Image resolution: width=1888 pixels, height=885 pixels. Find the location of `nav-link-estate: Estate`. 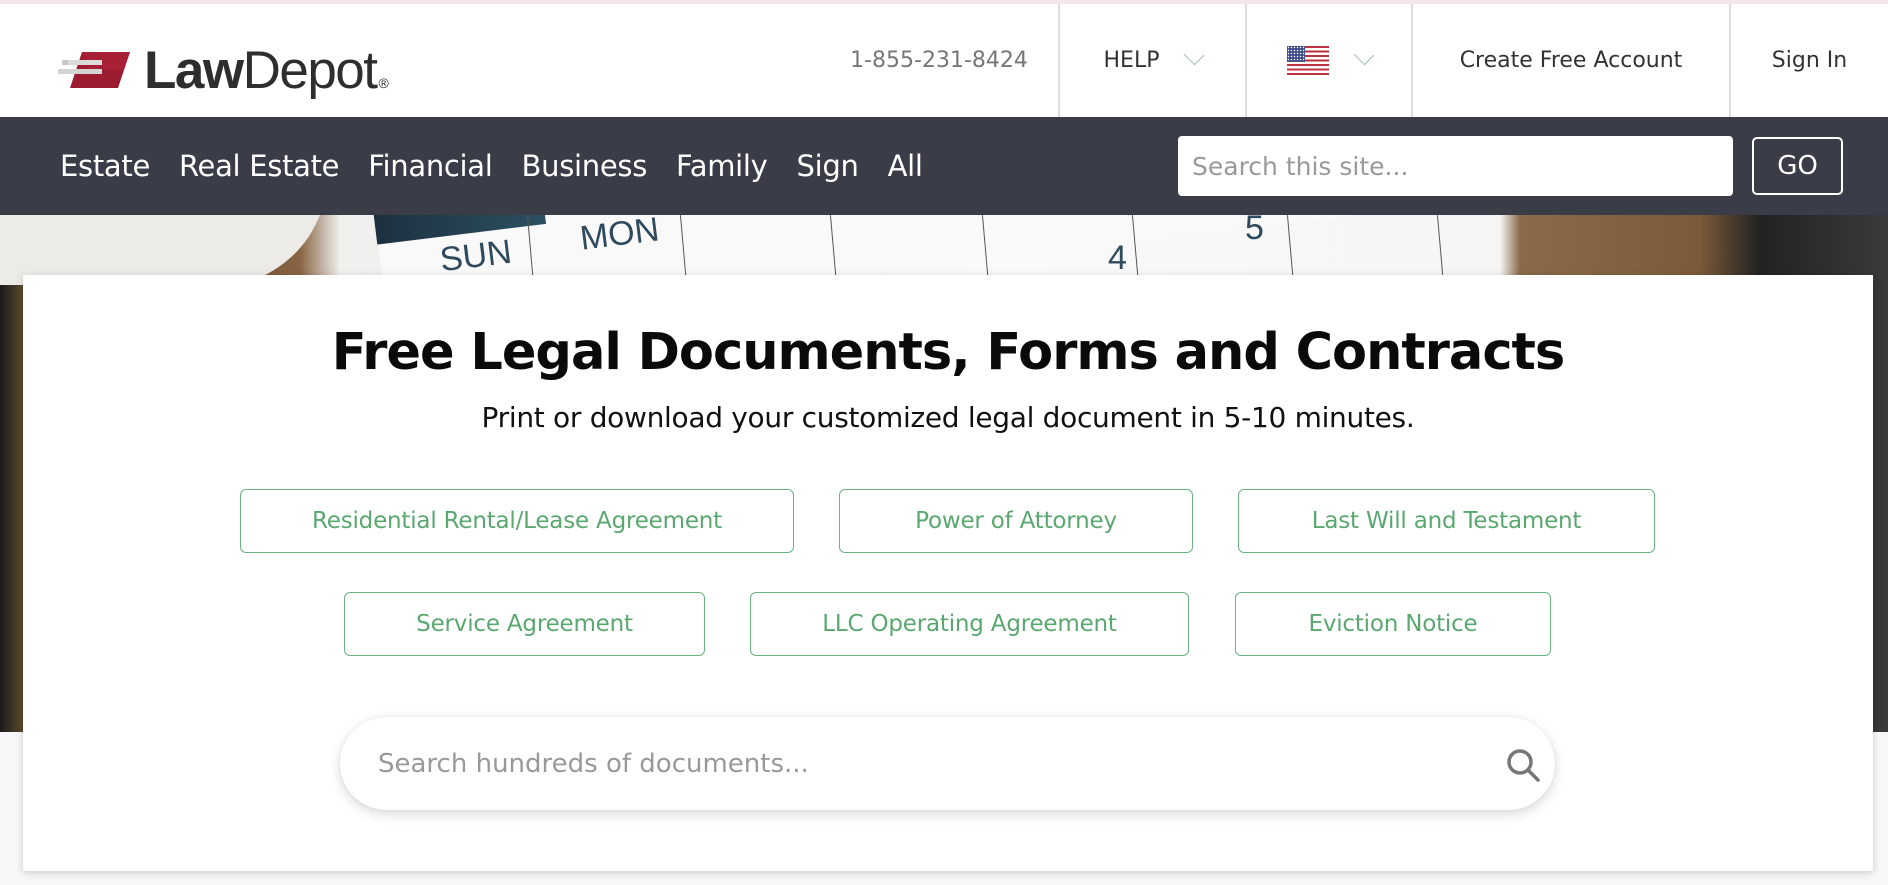

nav-link-estate: Estate is located at coordinates (105, 166).